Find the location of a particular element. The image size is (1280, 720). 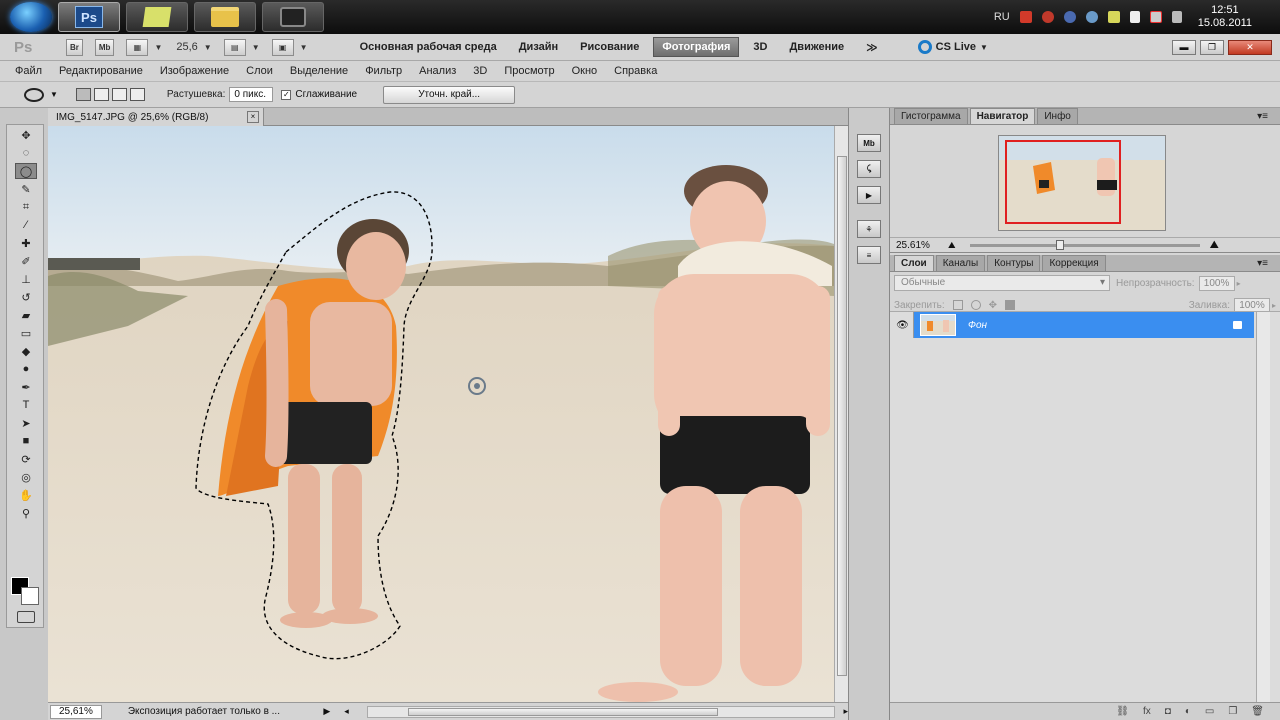

quick-selection-tool-icon: ✎ is located at coordinates (26, 189).